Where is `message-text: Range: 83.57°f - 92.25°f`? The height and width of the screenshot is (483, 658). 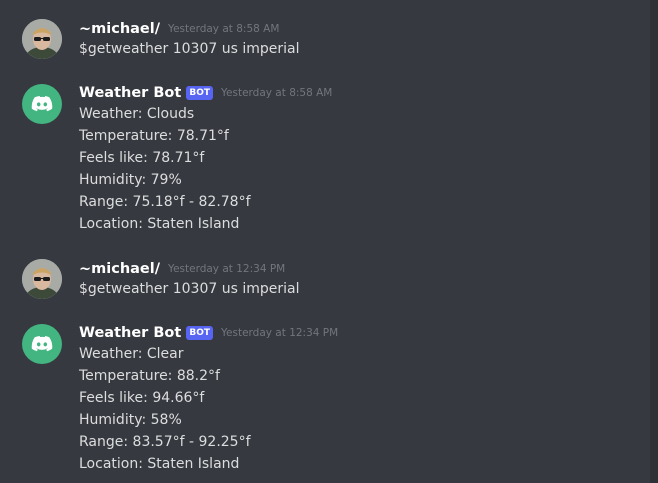
message-text: Range: 83.57°f - 92.25°f is located at coordinates (165, 442).